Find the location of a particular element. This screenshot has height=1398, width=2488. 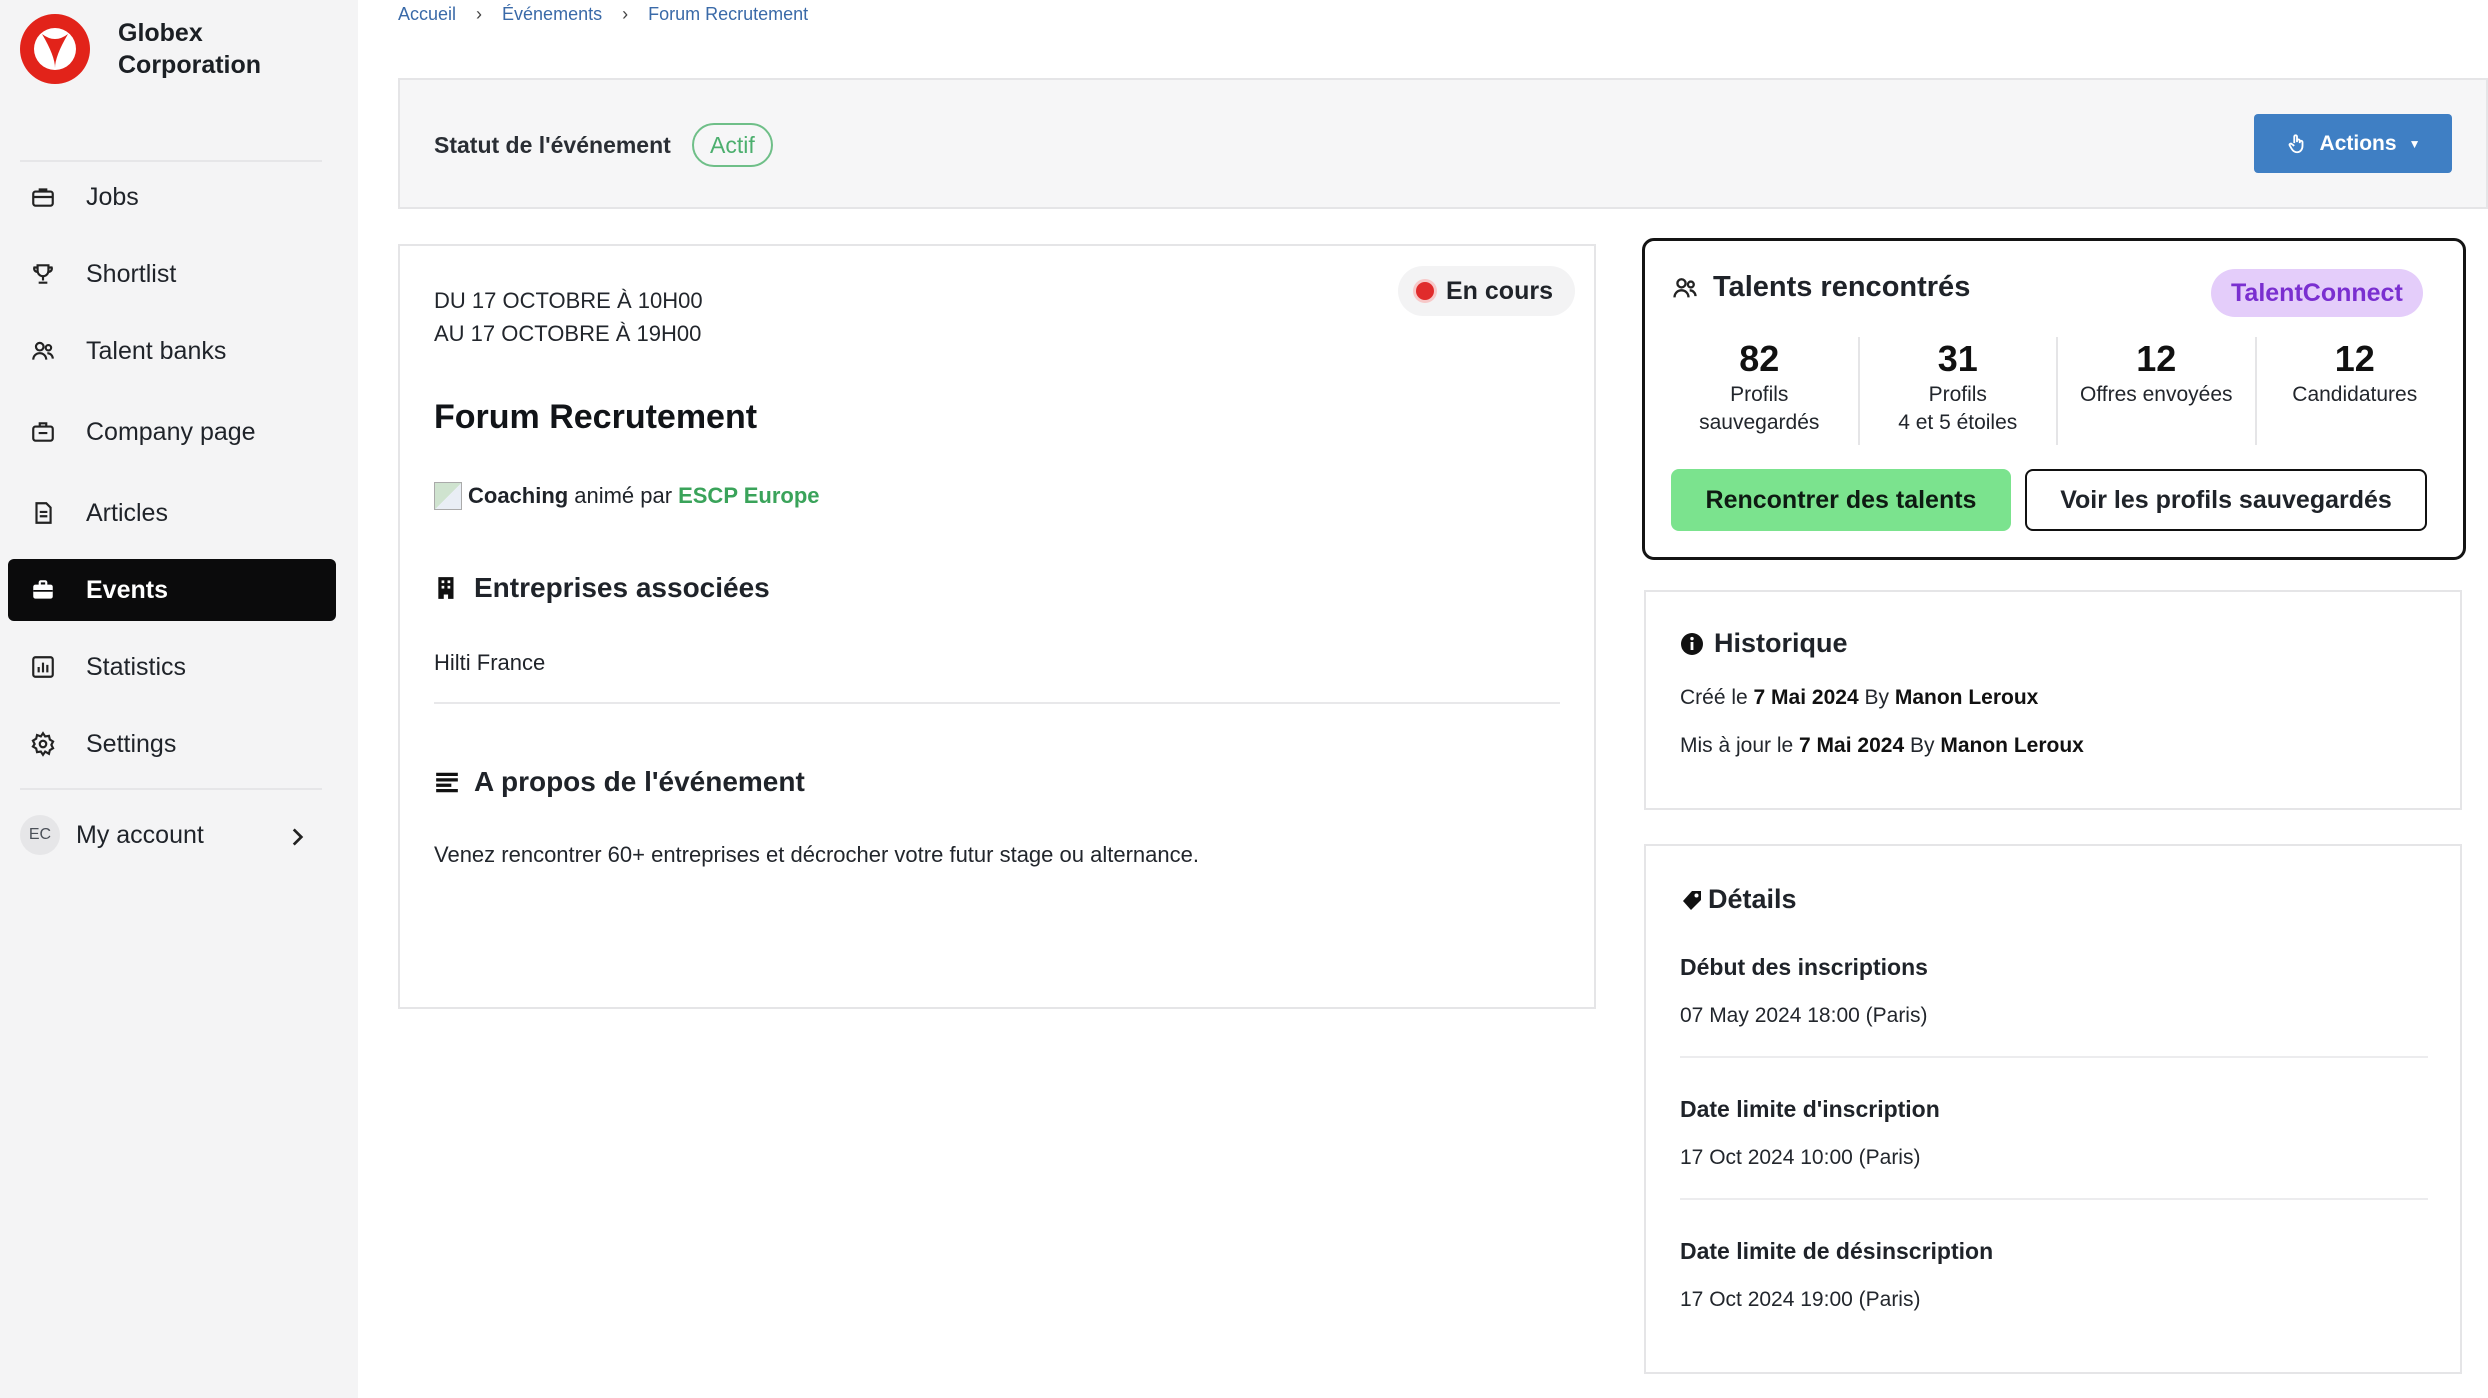

sidebar-item-talent-banks: Talent banks is located at coordinates (172, 351).